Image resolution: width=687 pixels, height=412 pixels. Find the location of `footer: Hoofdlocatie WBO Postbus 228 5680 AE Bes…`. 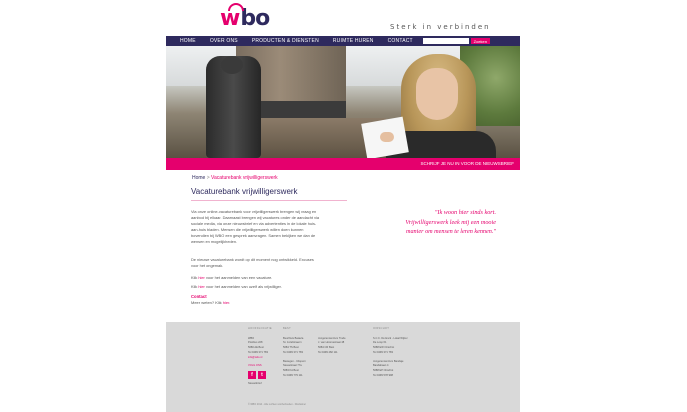

footer: Hoofdlocatie WBO Postbus 228 5680 AE Bes… is located at coordinates (343, 367).